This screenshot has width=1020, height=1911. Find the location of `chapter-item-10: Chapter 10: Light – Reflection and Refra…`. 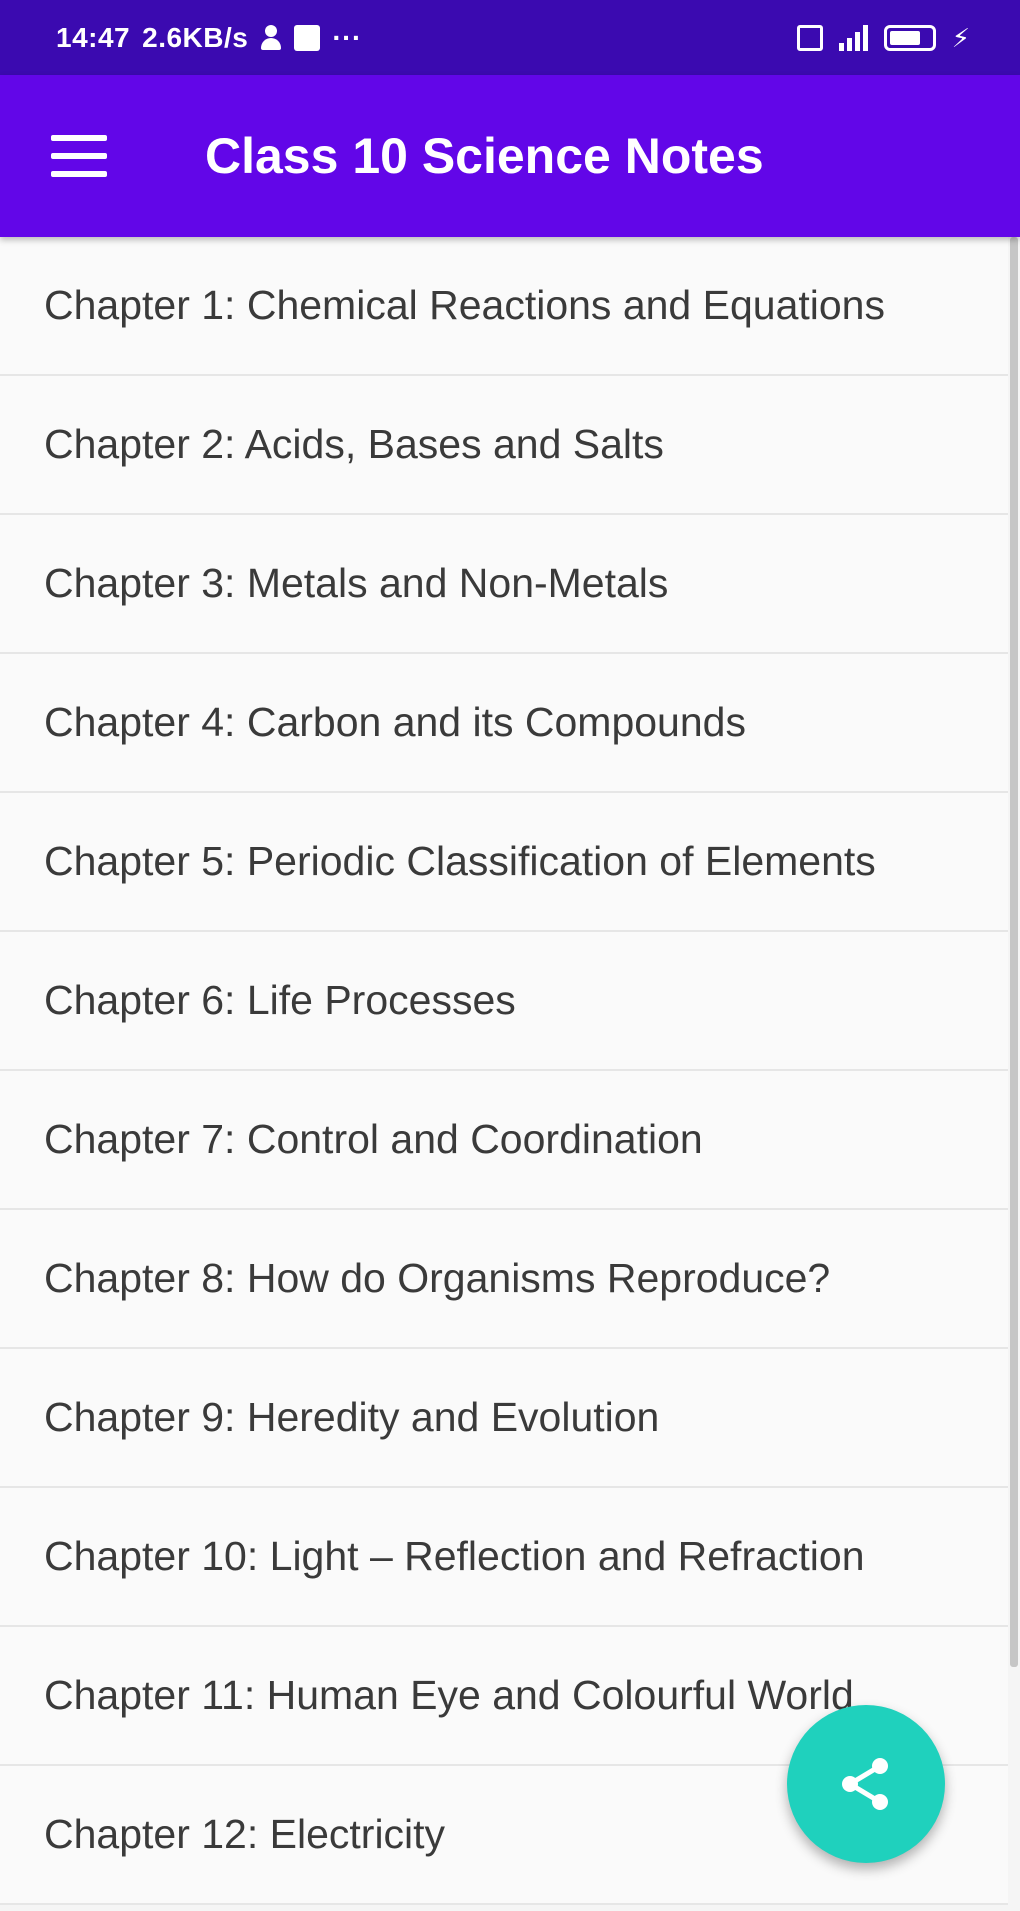

chapter-item-10: Chapter 10: Light – Reflection and Refra… is located at coordinates (504, 1557).